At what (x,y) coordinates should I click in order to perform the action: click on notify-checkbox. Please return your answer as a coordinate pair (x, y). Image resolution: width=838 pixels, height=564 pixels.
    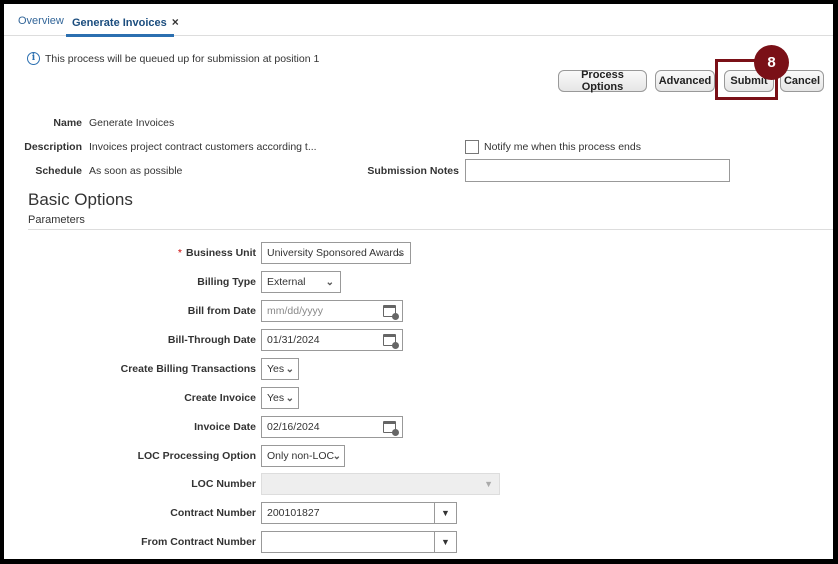
    Looking at the image, I should click on (472, 147).